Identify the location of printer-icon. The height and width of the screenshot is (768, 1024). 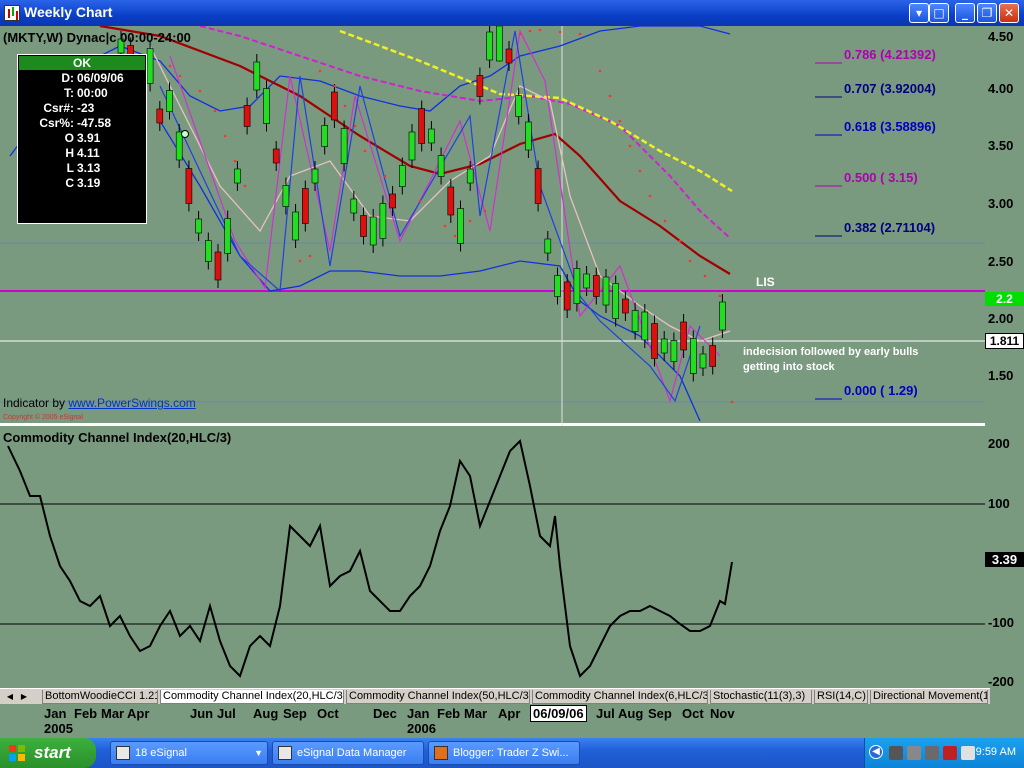
(932, 753).